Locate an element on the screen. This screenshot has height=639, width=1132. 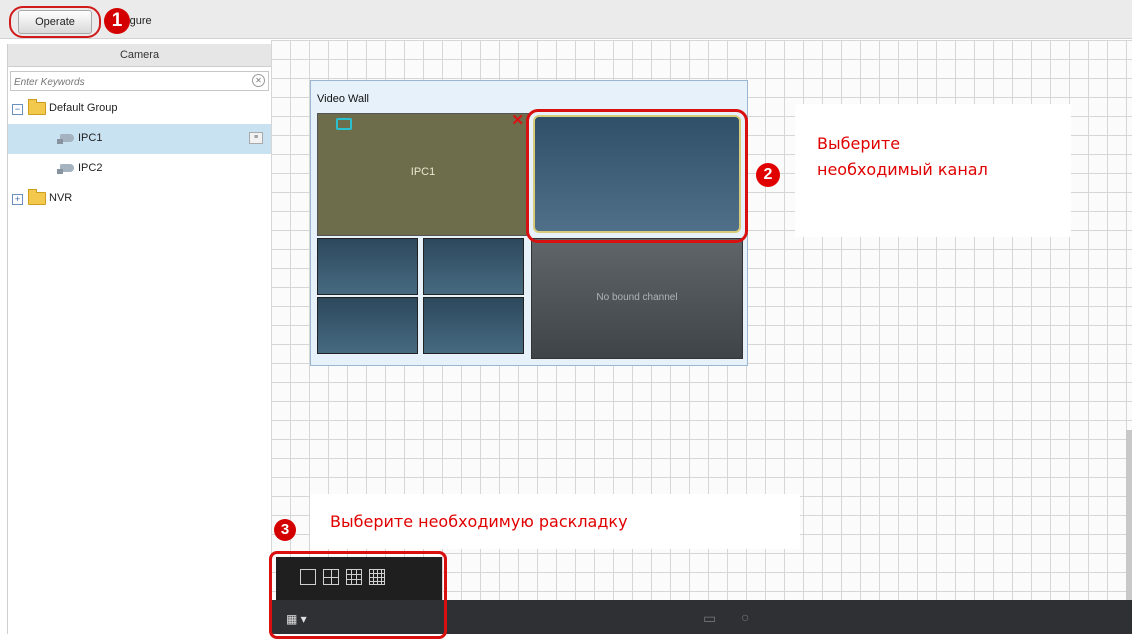
video-wall-title: Video Wall is located at coordinates (343, 99).